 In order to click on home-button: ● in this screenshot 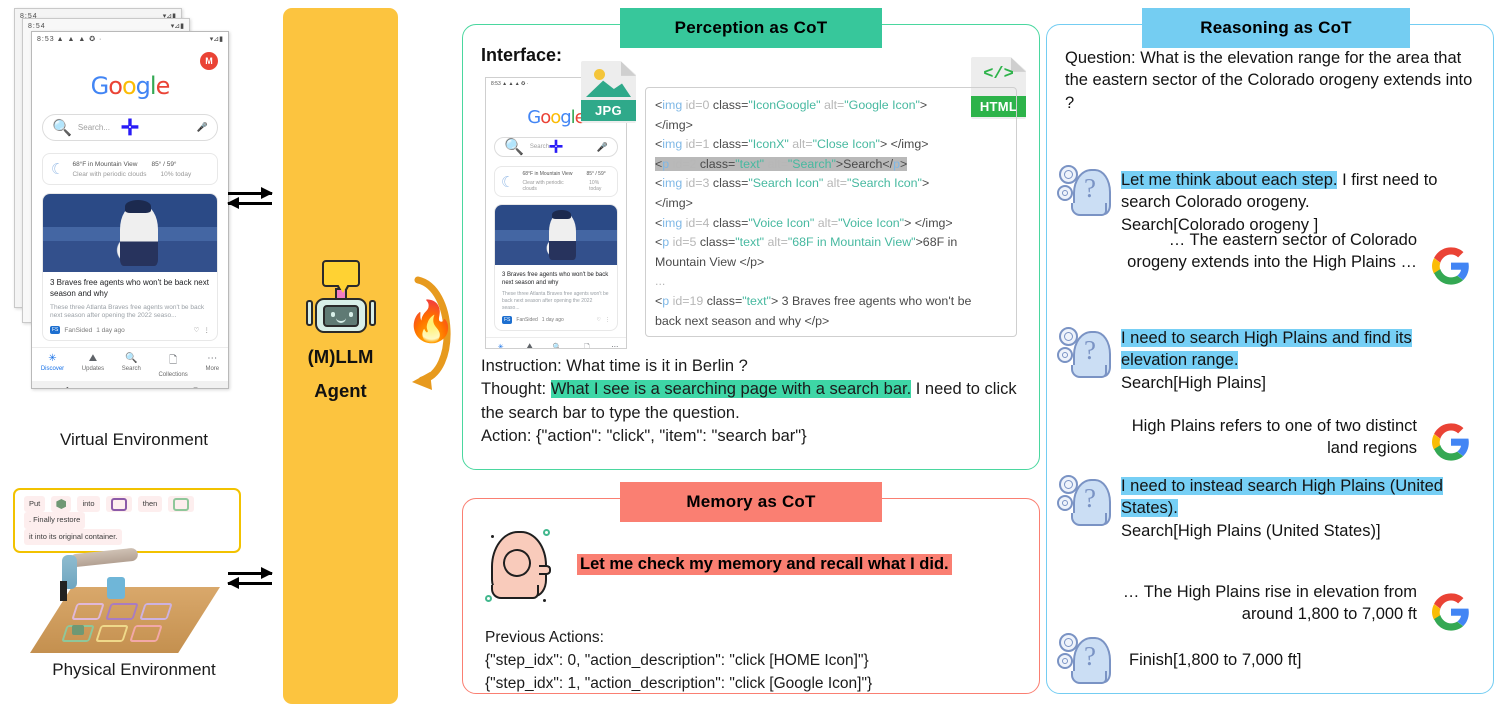, I will do `click(130, 386)`.